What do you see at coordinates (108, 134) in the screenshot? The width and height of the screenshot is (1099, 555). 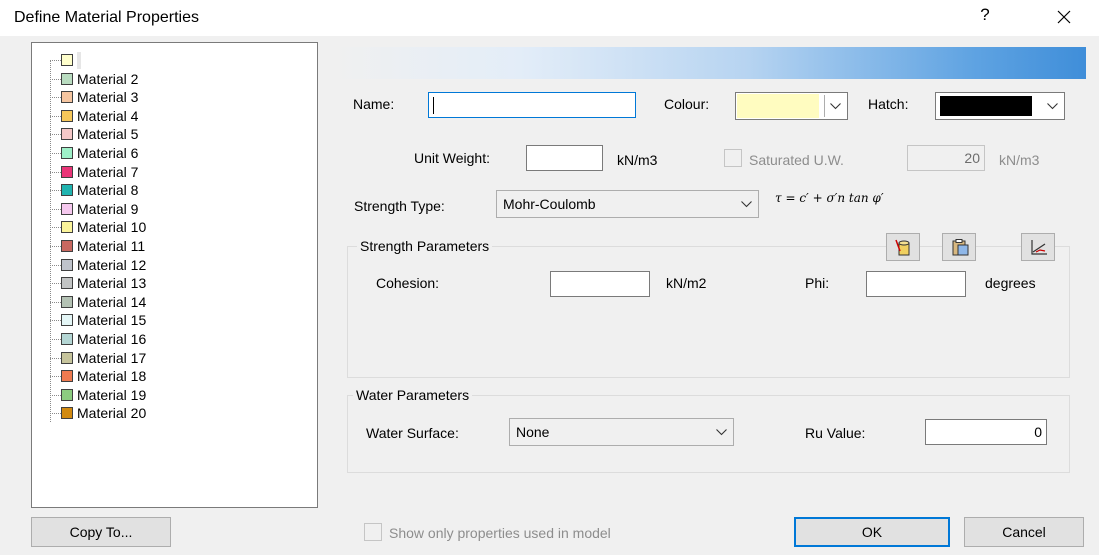 I see `tree-item-label: Material 5` at bounding box center [108, 134].